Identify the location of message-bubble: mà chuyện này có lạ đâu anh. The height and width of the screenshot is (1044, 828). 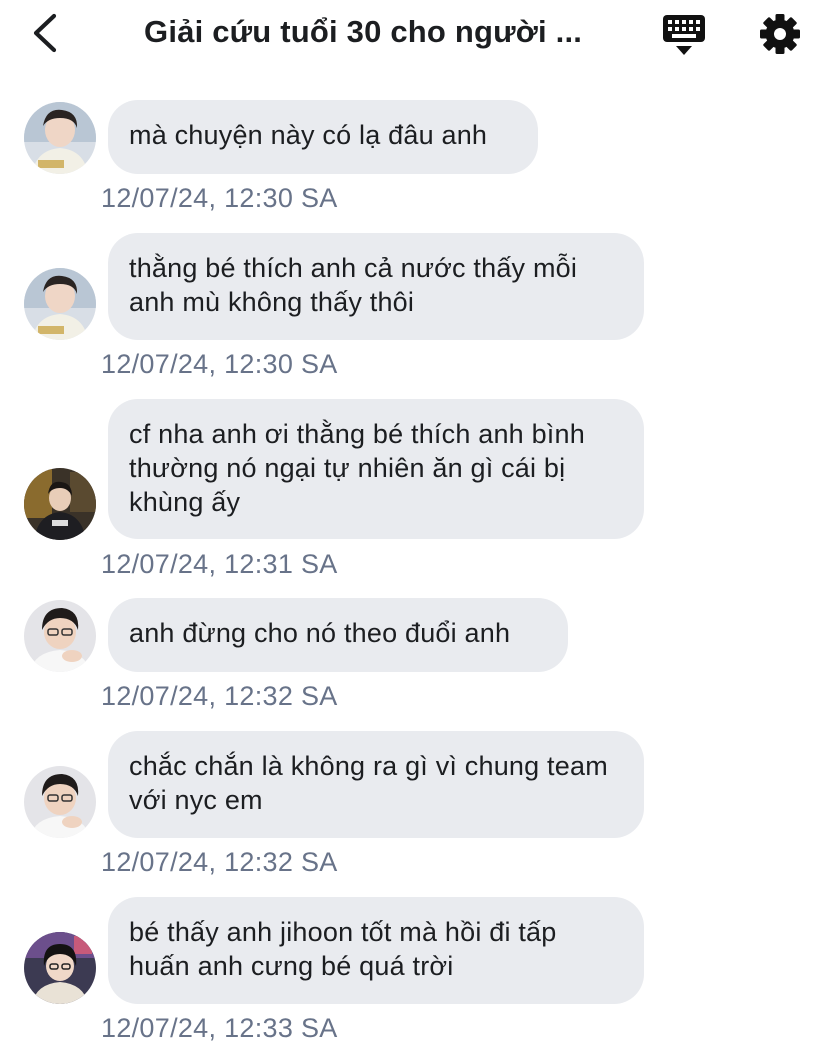
(323, 137).